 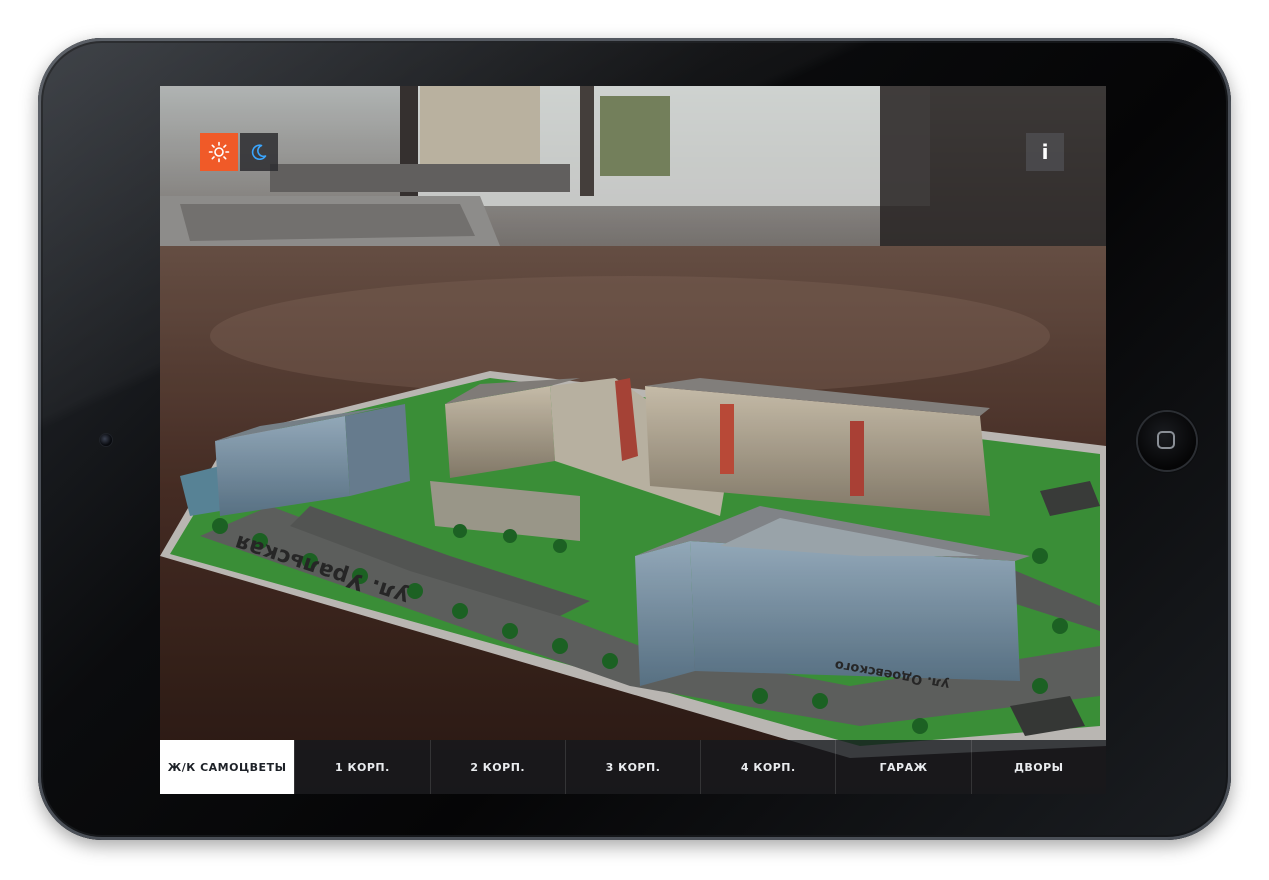 I want to click on info-button: i, so click(x=1045, y=152).